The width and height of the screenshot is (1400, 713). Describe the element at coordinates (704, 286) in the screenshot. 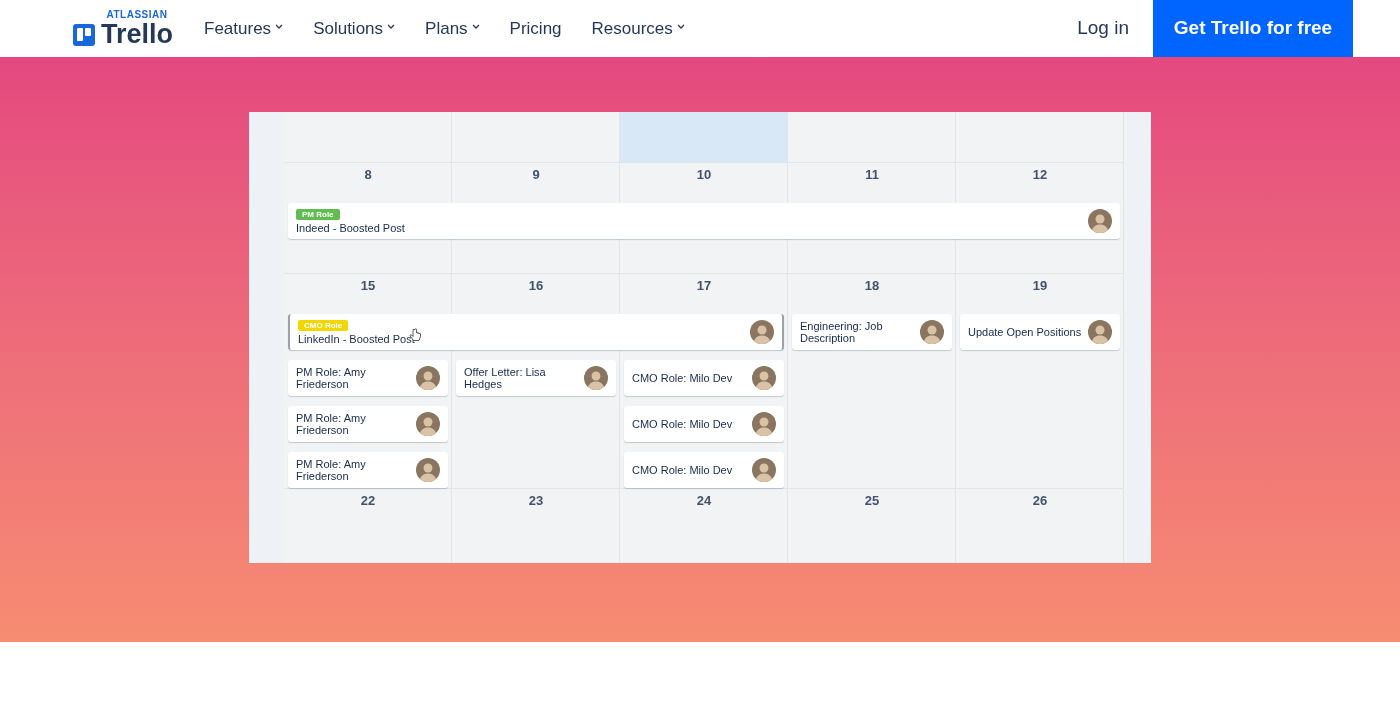

I see `day-number: 17` at that location.